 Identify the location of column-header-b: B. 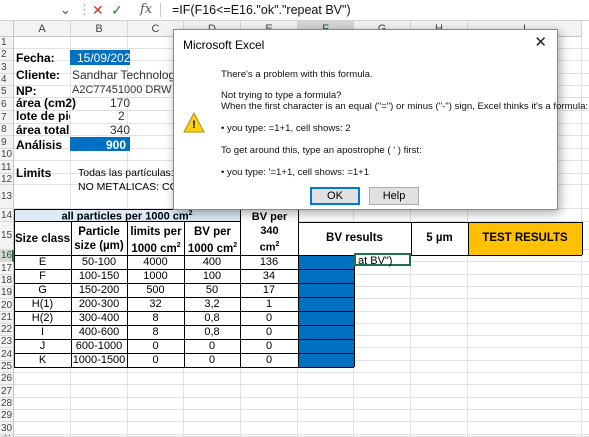
(99, 29).